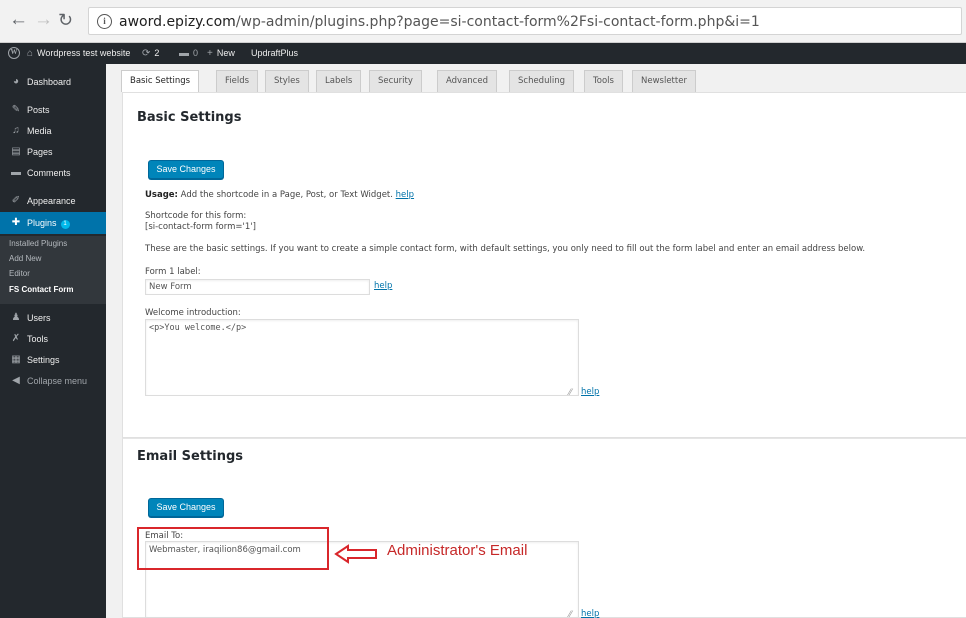 The height and width of the screenshot is (618, 966). I want to click on sidebar-item-posts: ✎ Posts, so click(53, 110).